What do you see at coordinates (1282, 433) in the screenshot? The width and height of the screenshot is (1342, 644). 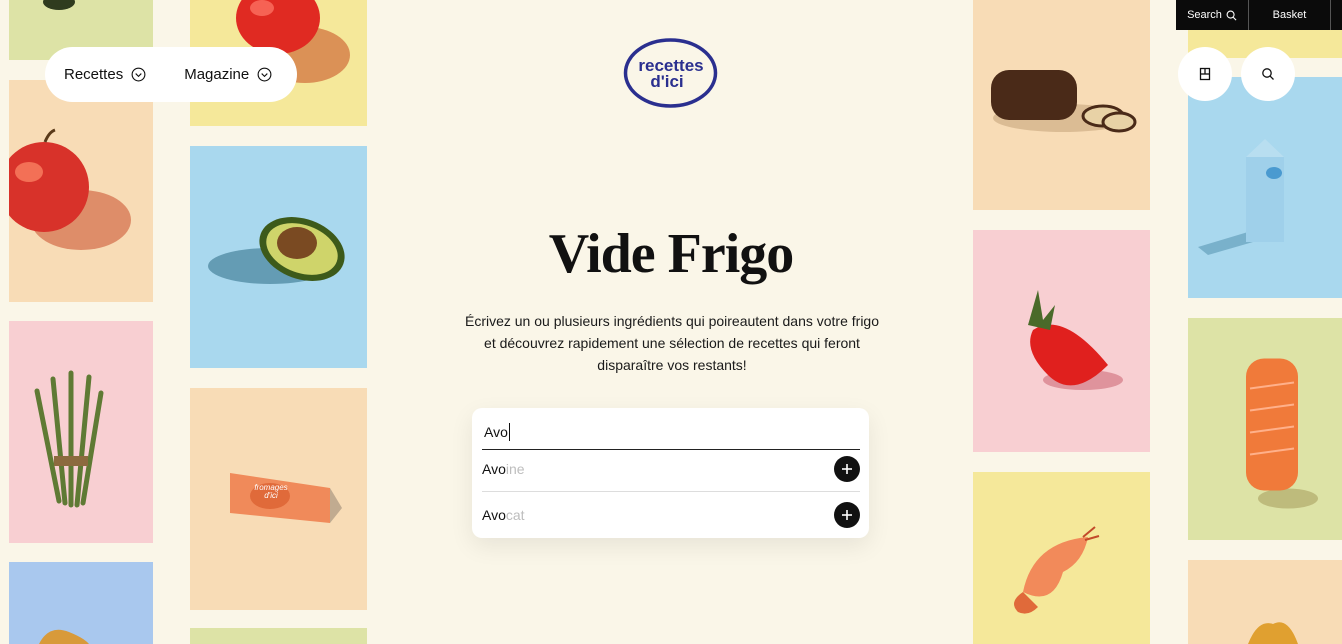 I see `salmon-image` at bounding box center [1282, 433].